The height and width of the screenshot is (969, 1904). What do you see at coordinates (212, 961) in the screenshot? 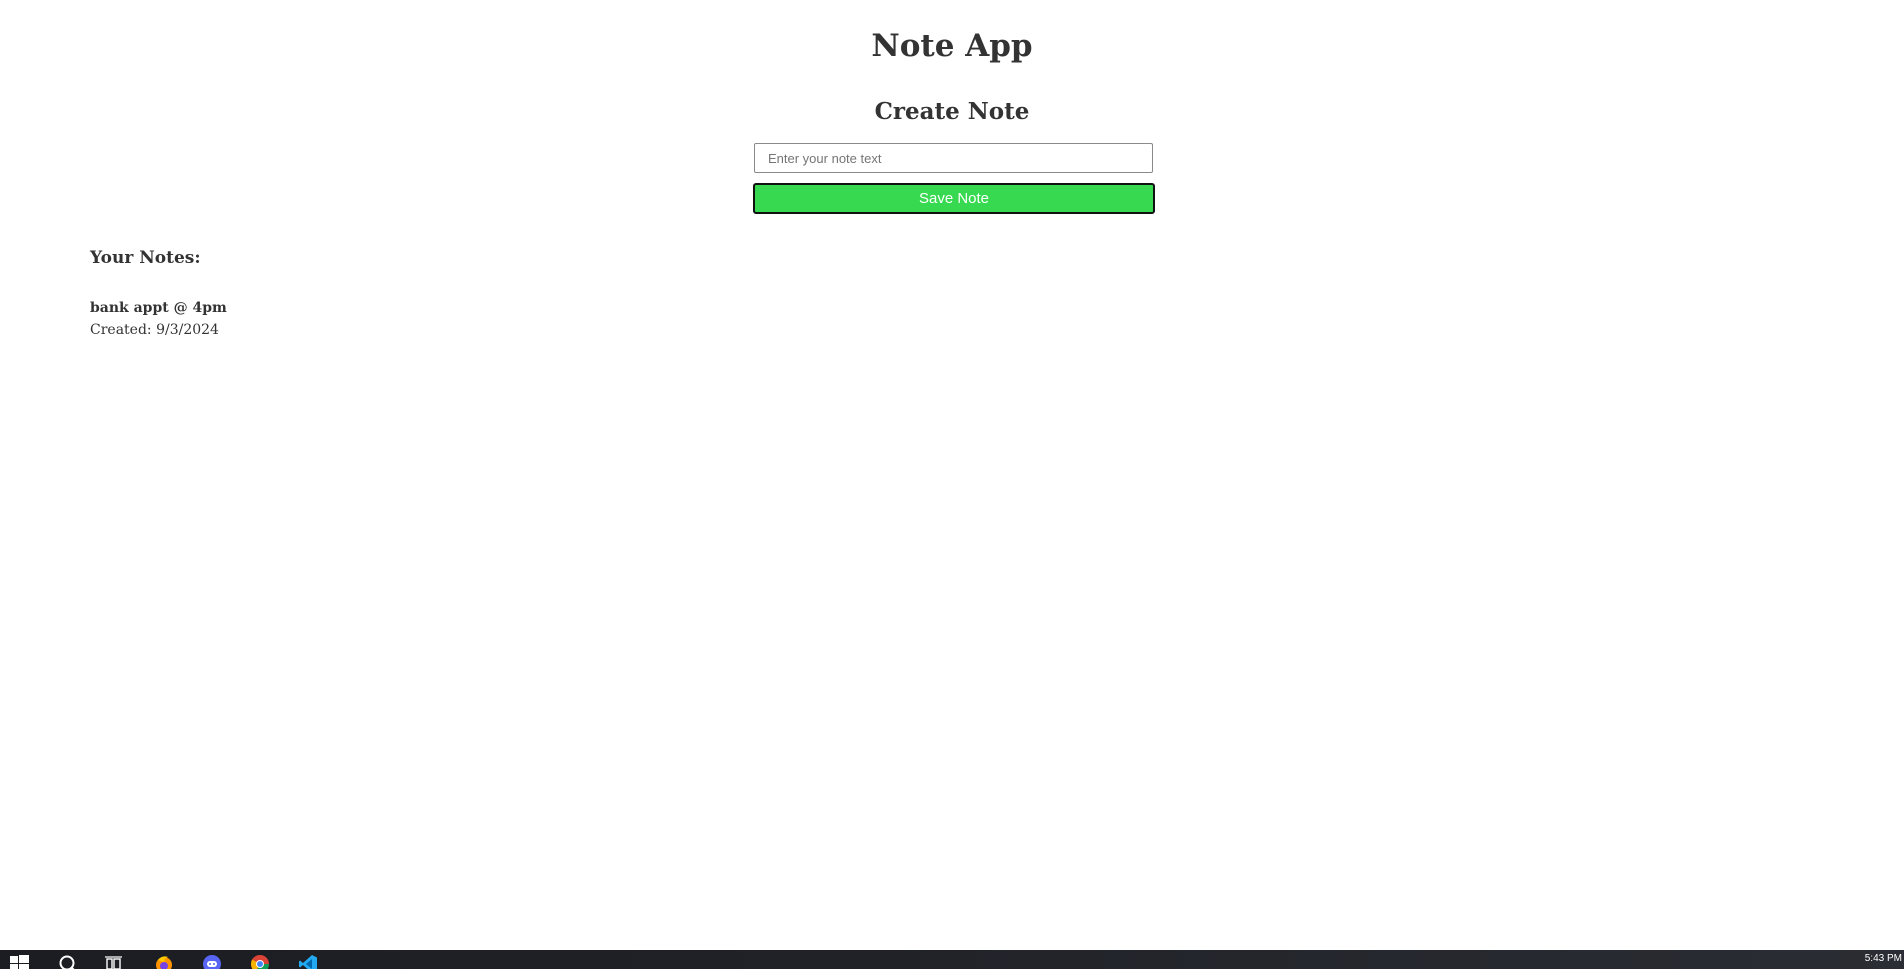
I see `discord-icon` at bounding box center [212, 961].